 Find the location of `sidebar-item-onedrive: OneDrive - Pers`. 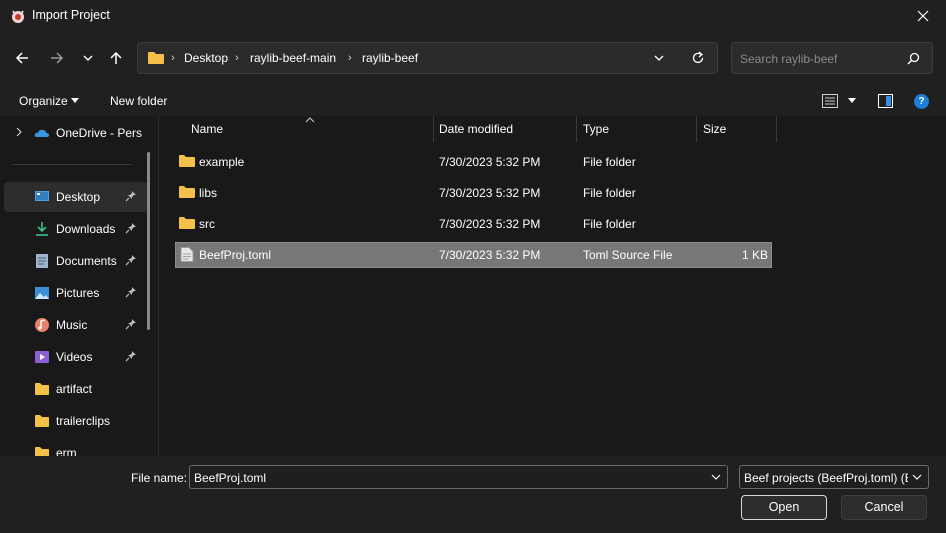

sidebar-item-onedrive: OneDrive - Pers is located at coordinates (76, 133).